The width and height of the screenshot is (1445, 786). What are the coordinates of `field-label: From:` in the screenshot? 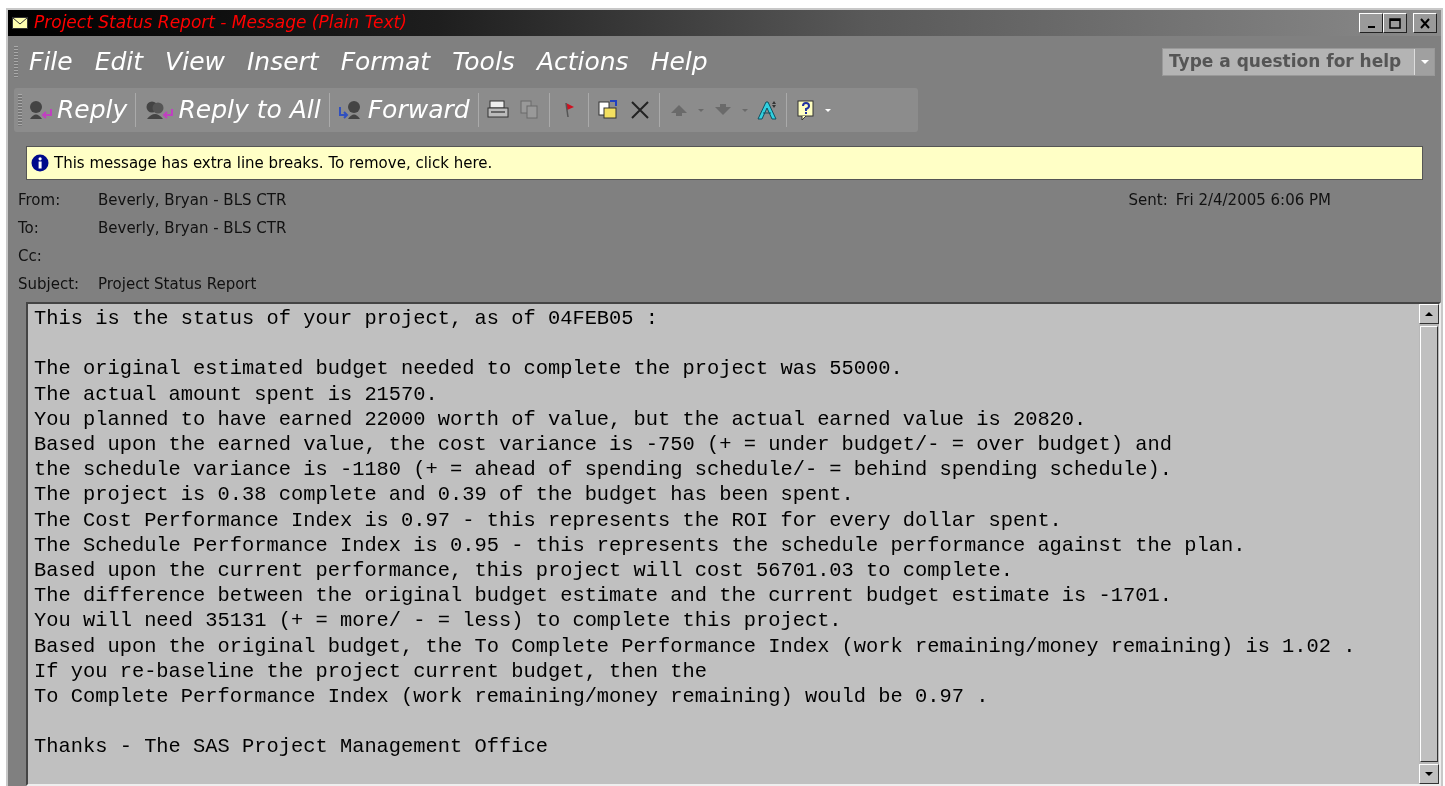 It's located at (40, 200).